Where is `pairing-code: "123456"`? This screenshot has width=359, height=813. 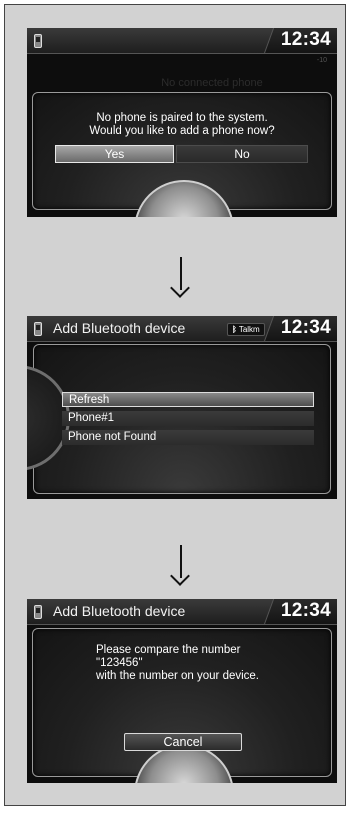
pairing-code: "123456" is located at coordinates (119, 663).